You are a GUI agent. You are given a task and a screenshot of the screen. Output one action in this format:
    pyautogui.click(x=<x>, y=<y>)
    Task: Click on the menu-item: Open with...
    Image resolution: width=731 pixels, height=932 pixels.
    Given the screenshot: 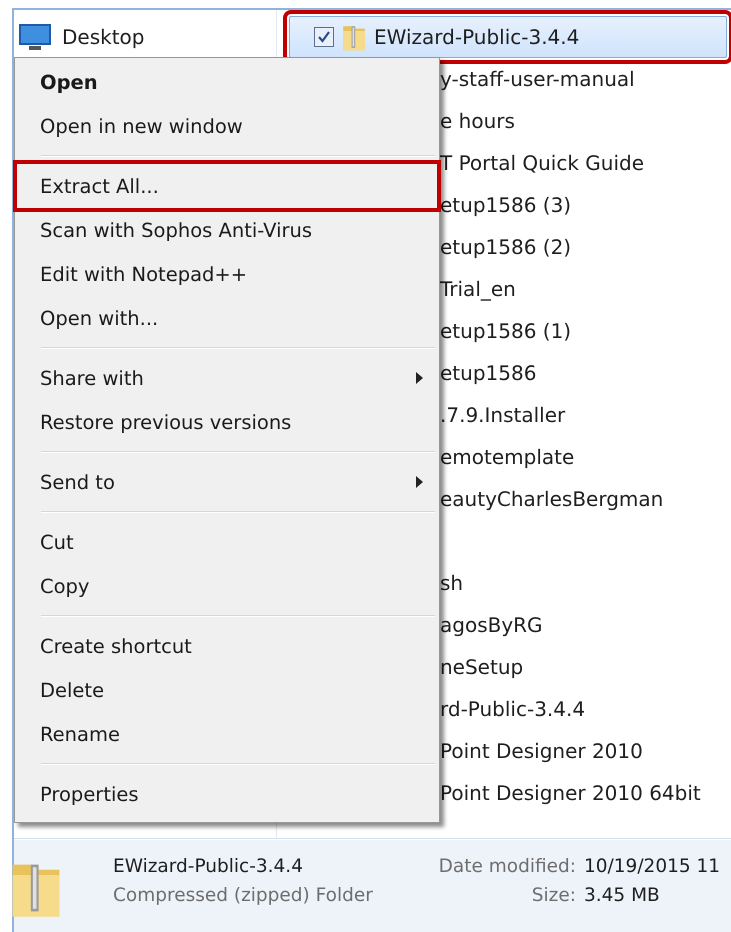 What is the action you would take?
    pyautogui.click(x=227, y=318)
    